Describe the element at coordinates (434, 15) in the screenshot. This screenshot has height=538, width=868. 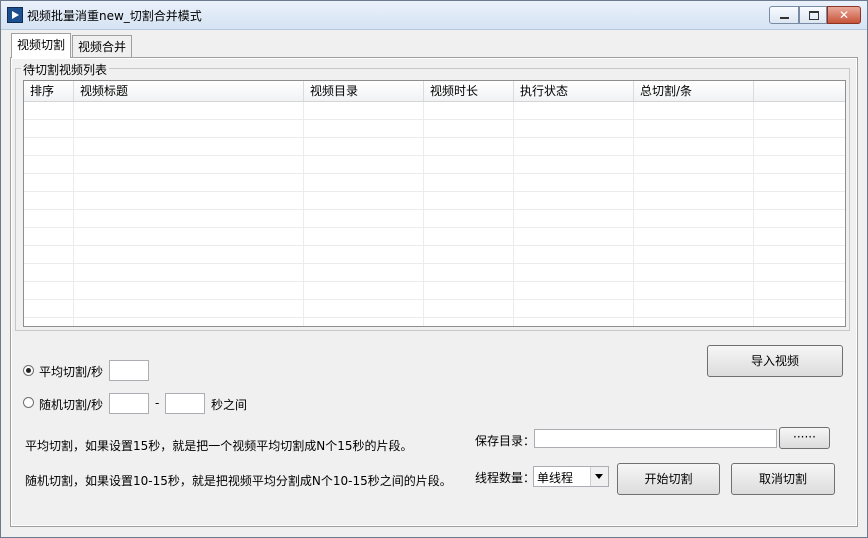
I see `title-bar: 视频批量消重new_切割合并模式 ✕` at that location.